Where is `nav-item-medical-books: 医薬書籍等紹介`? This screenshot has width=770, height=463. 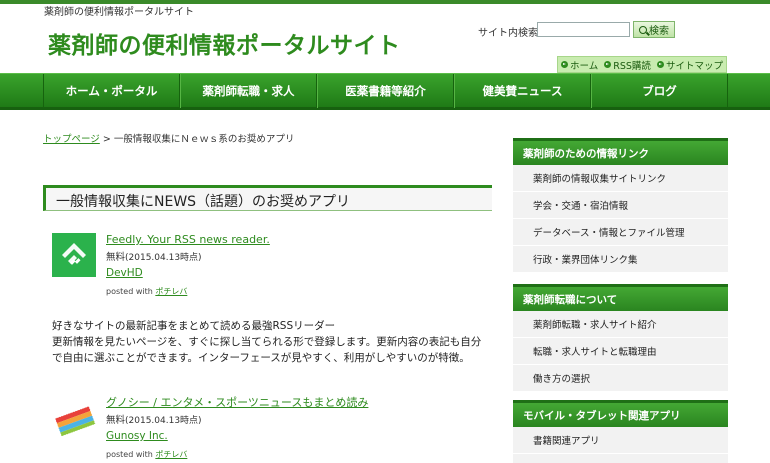 nav-item-medical-books: 医薬書籍等紹介 is located at coordinates (385, 91).